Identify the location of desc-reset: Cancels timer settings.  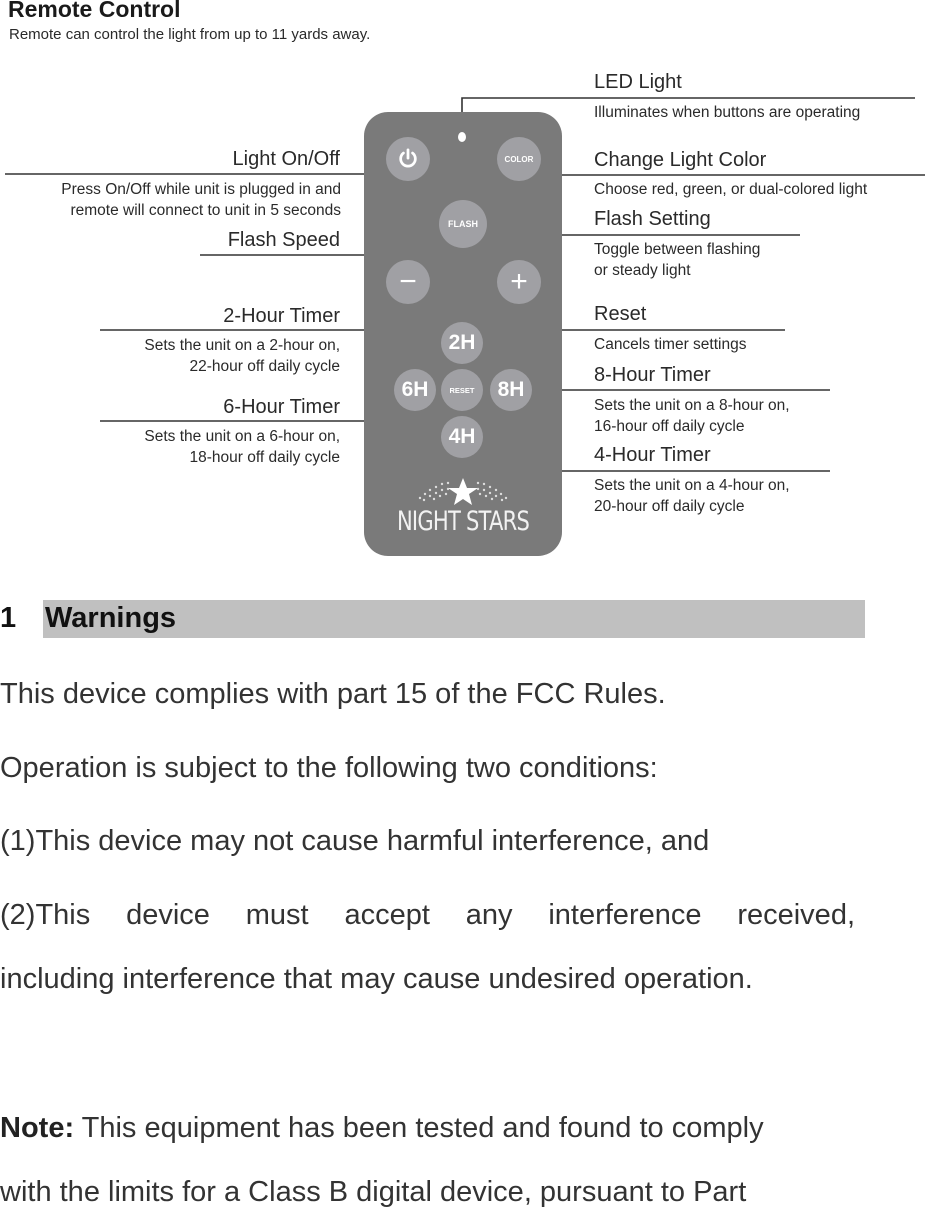
(670, 344).